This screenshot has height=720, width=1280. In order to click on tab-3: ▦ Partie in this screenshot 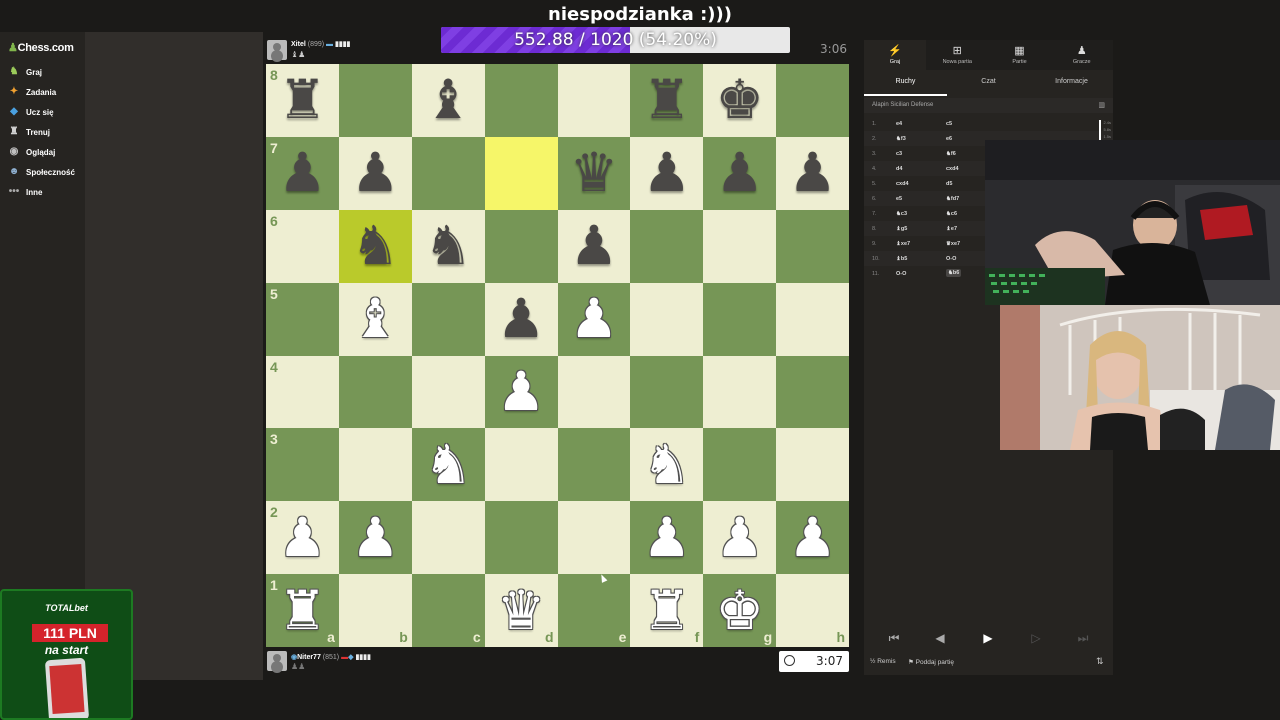, I will do `click(1020, 55)`.